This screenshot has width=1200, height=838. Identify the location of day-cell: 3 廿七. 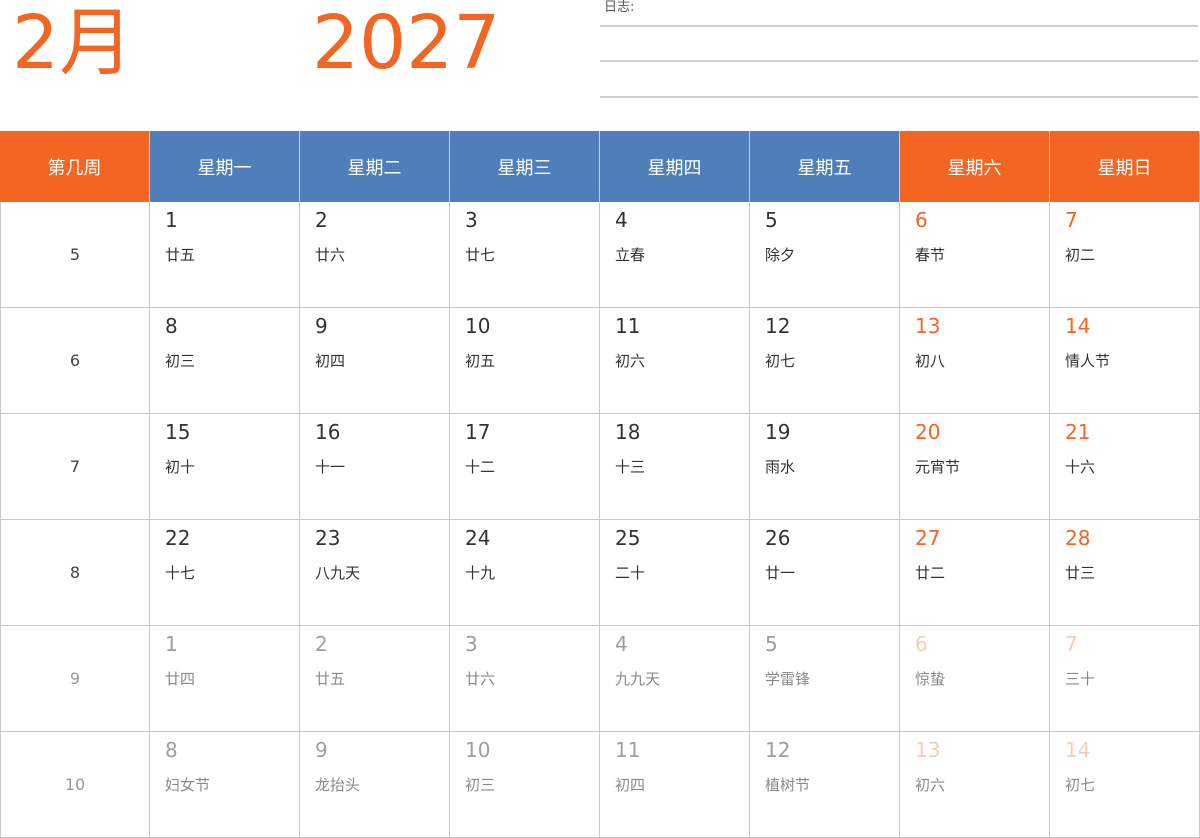
(525, 255).